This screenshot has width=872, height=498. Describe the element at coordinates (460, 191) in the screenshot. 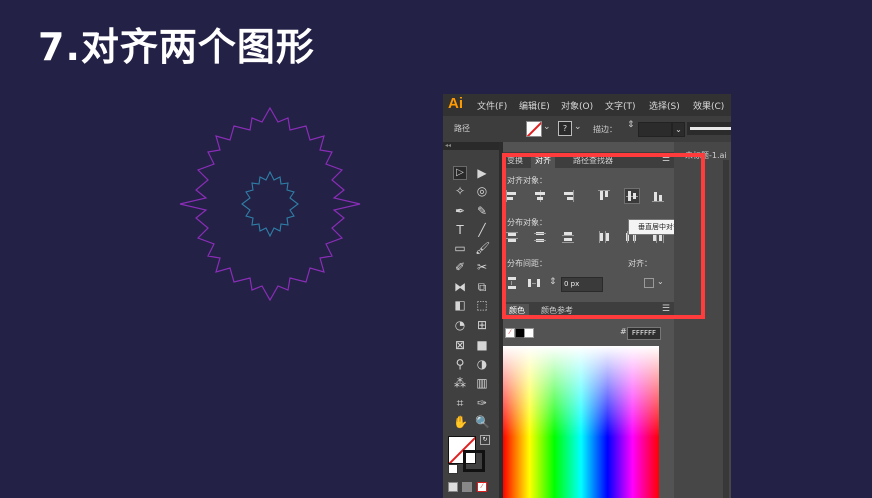

I see `magic-wand-tool-icon: ✧` at that location.